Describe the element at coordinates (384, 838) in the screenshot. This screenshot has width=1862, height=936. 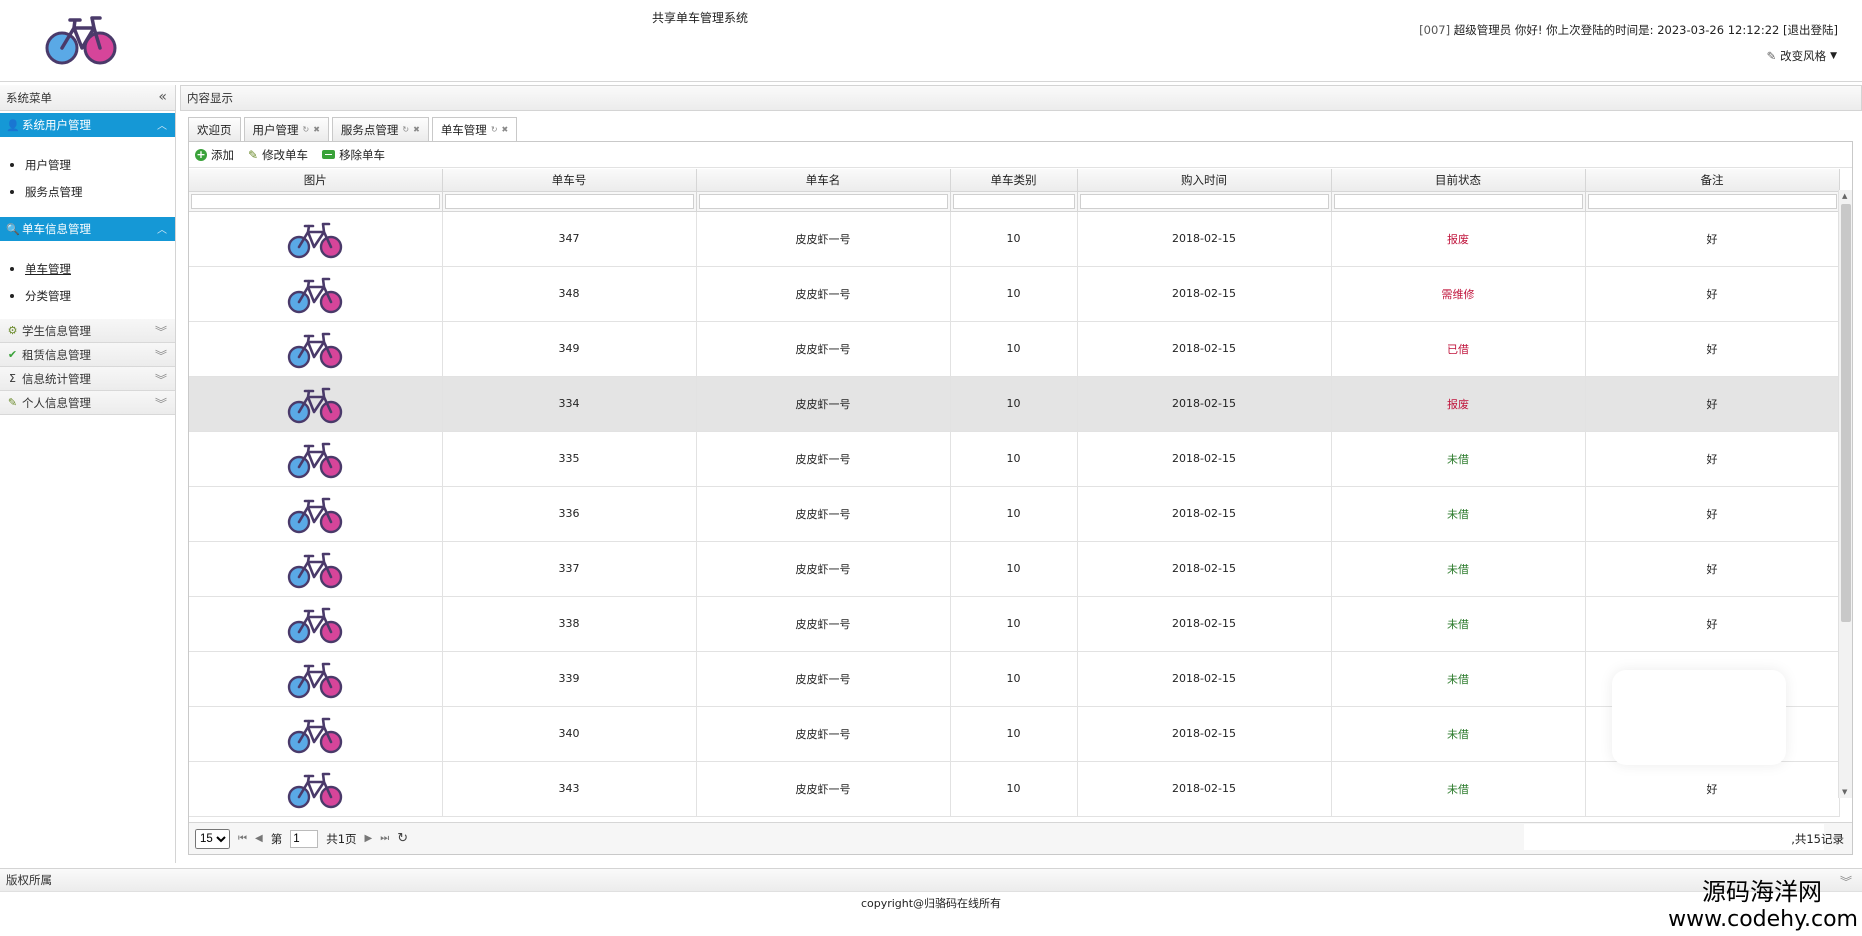
I see `last-page-icon: ⏭` at that location.